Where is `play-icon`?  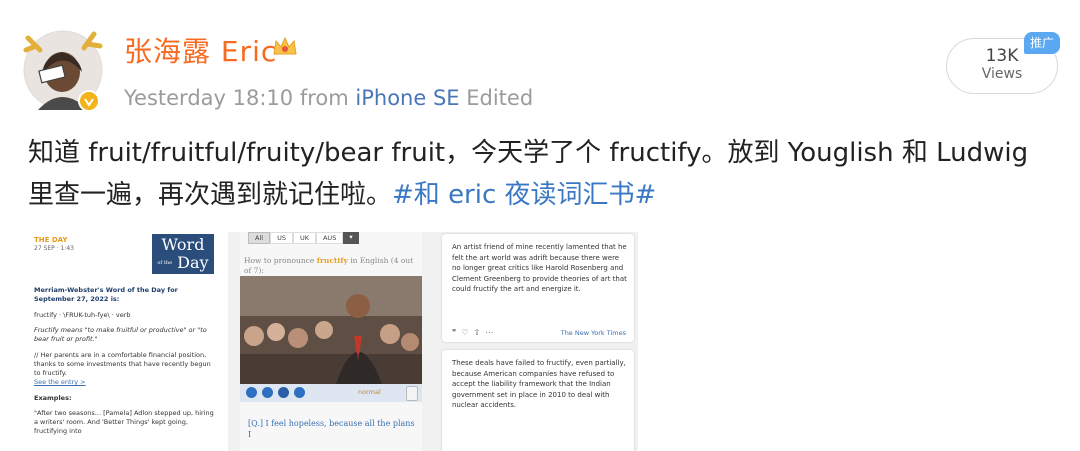
play-icon is located at coordinates (283, 392).